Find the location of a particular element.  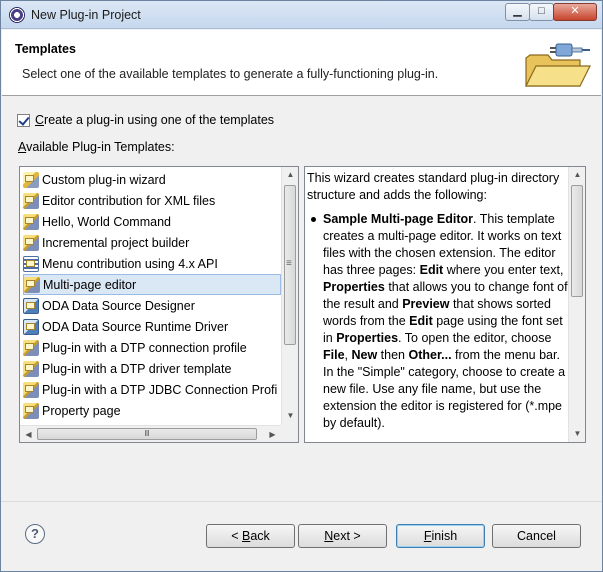

desc-scroll-thumb is located at coordinates (577, 241).